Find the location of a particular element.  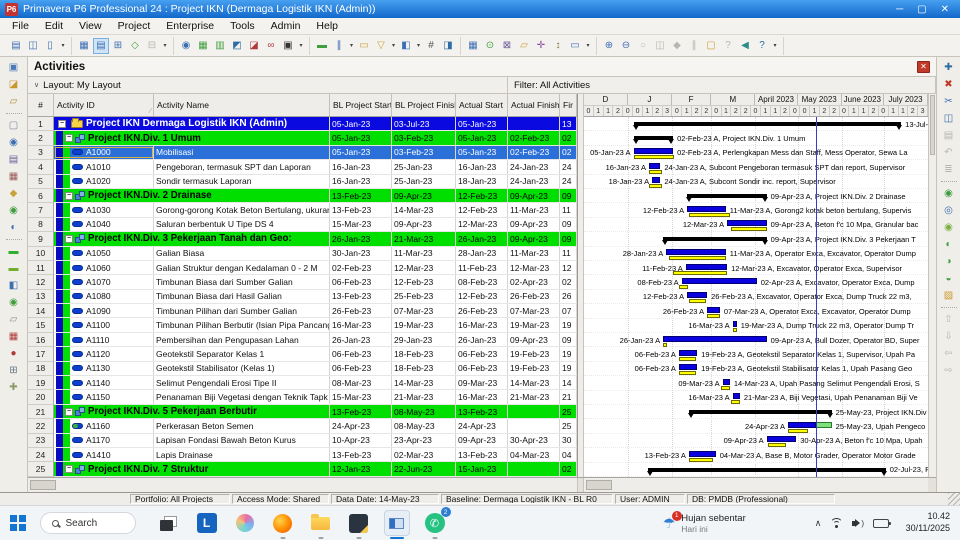

epd-folder-icon: ▢ is located at coordinates (13, 125).